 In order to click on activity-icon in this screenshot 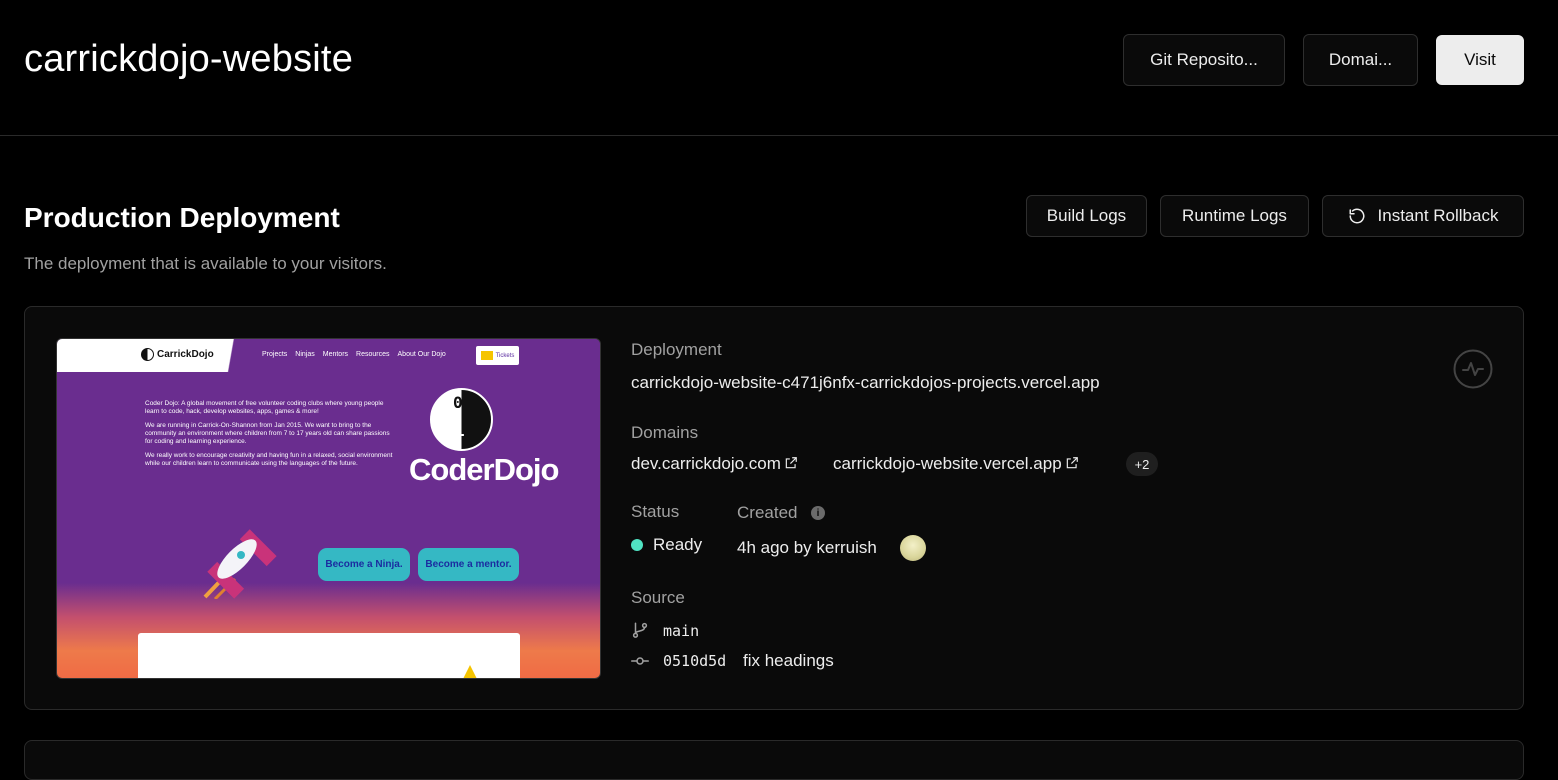, I will do `click(1473, 369)`.